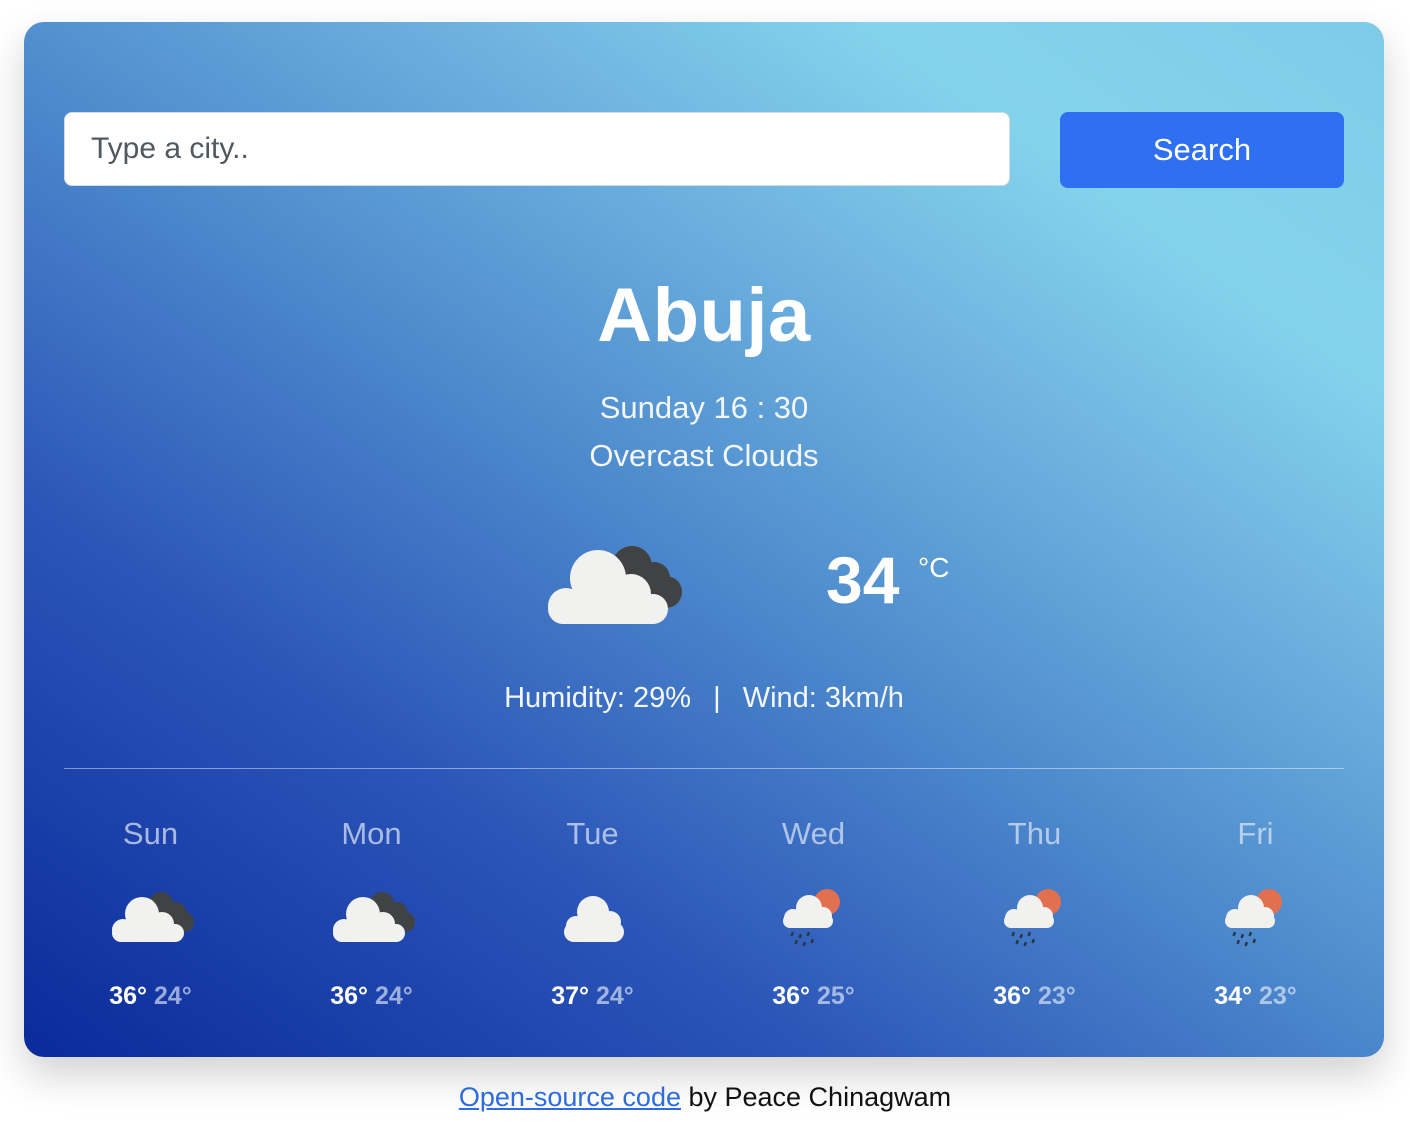  I want to click on forecast-day-name: Sun, so click(150, 833).